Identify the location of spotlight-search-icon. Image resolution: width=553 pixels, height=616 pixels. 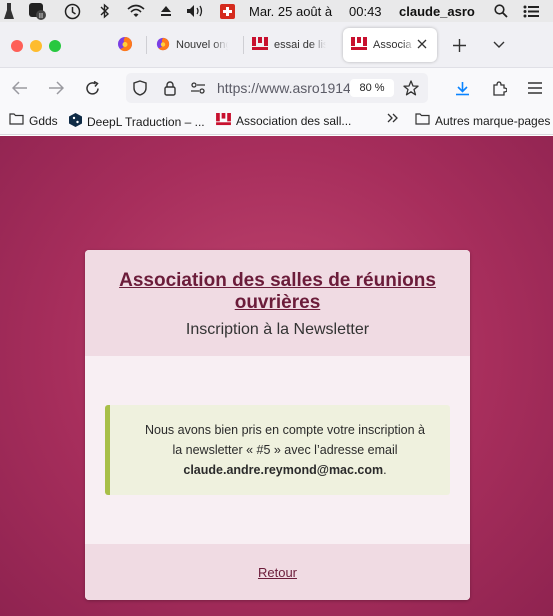
(501, 11).